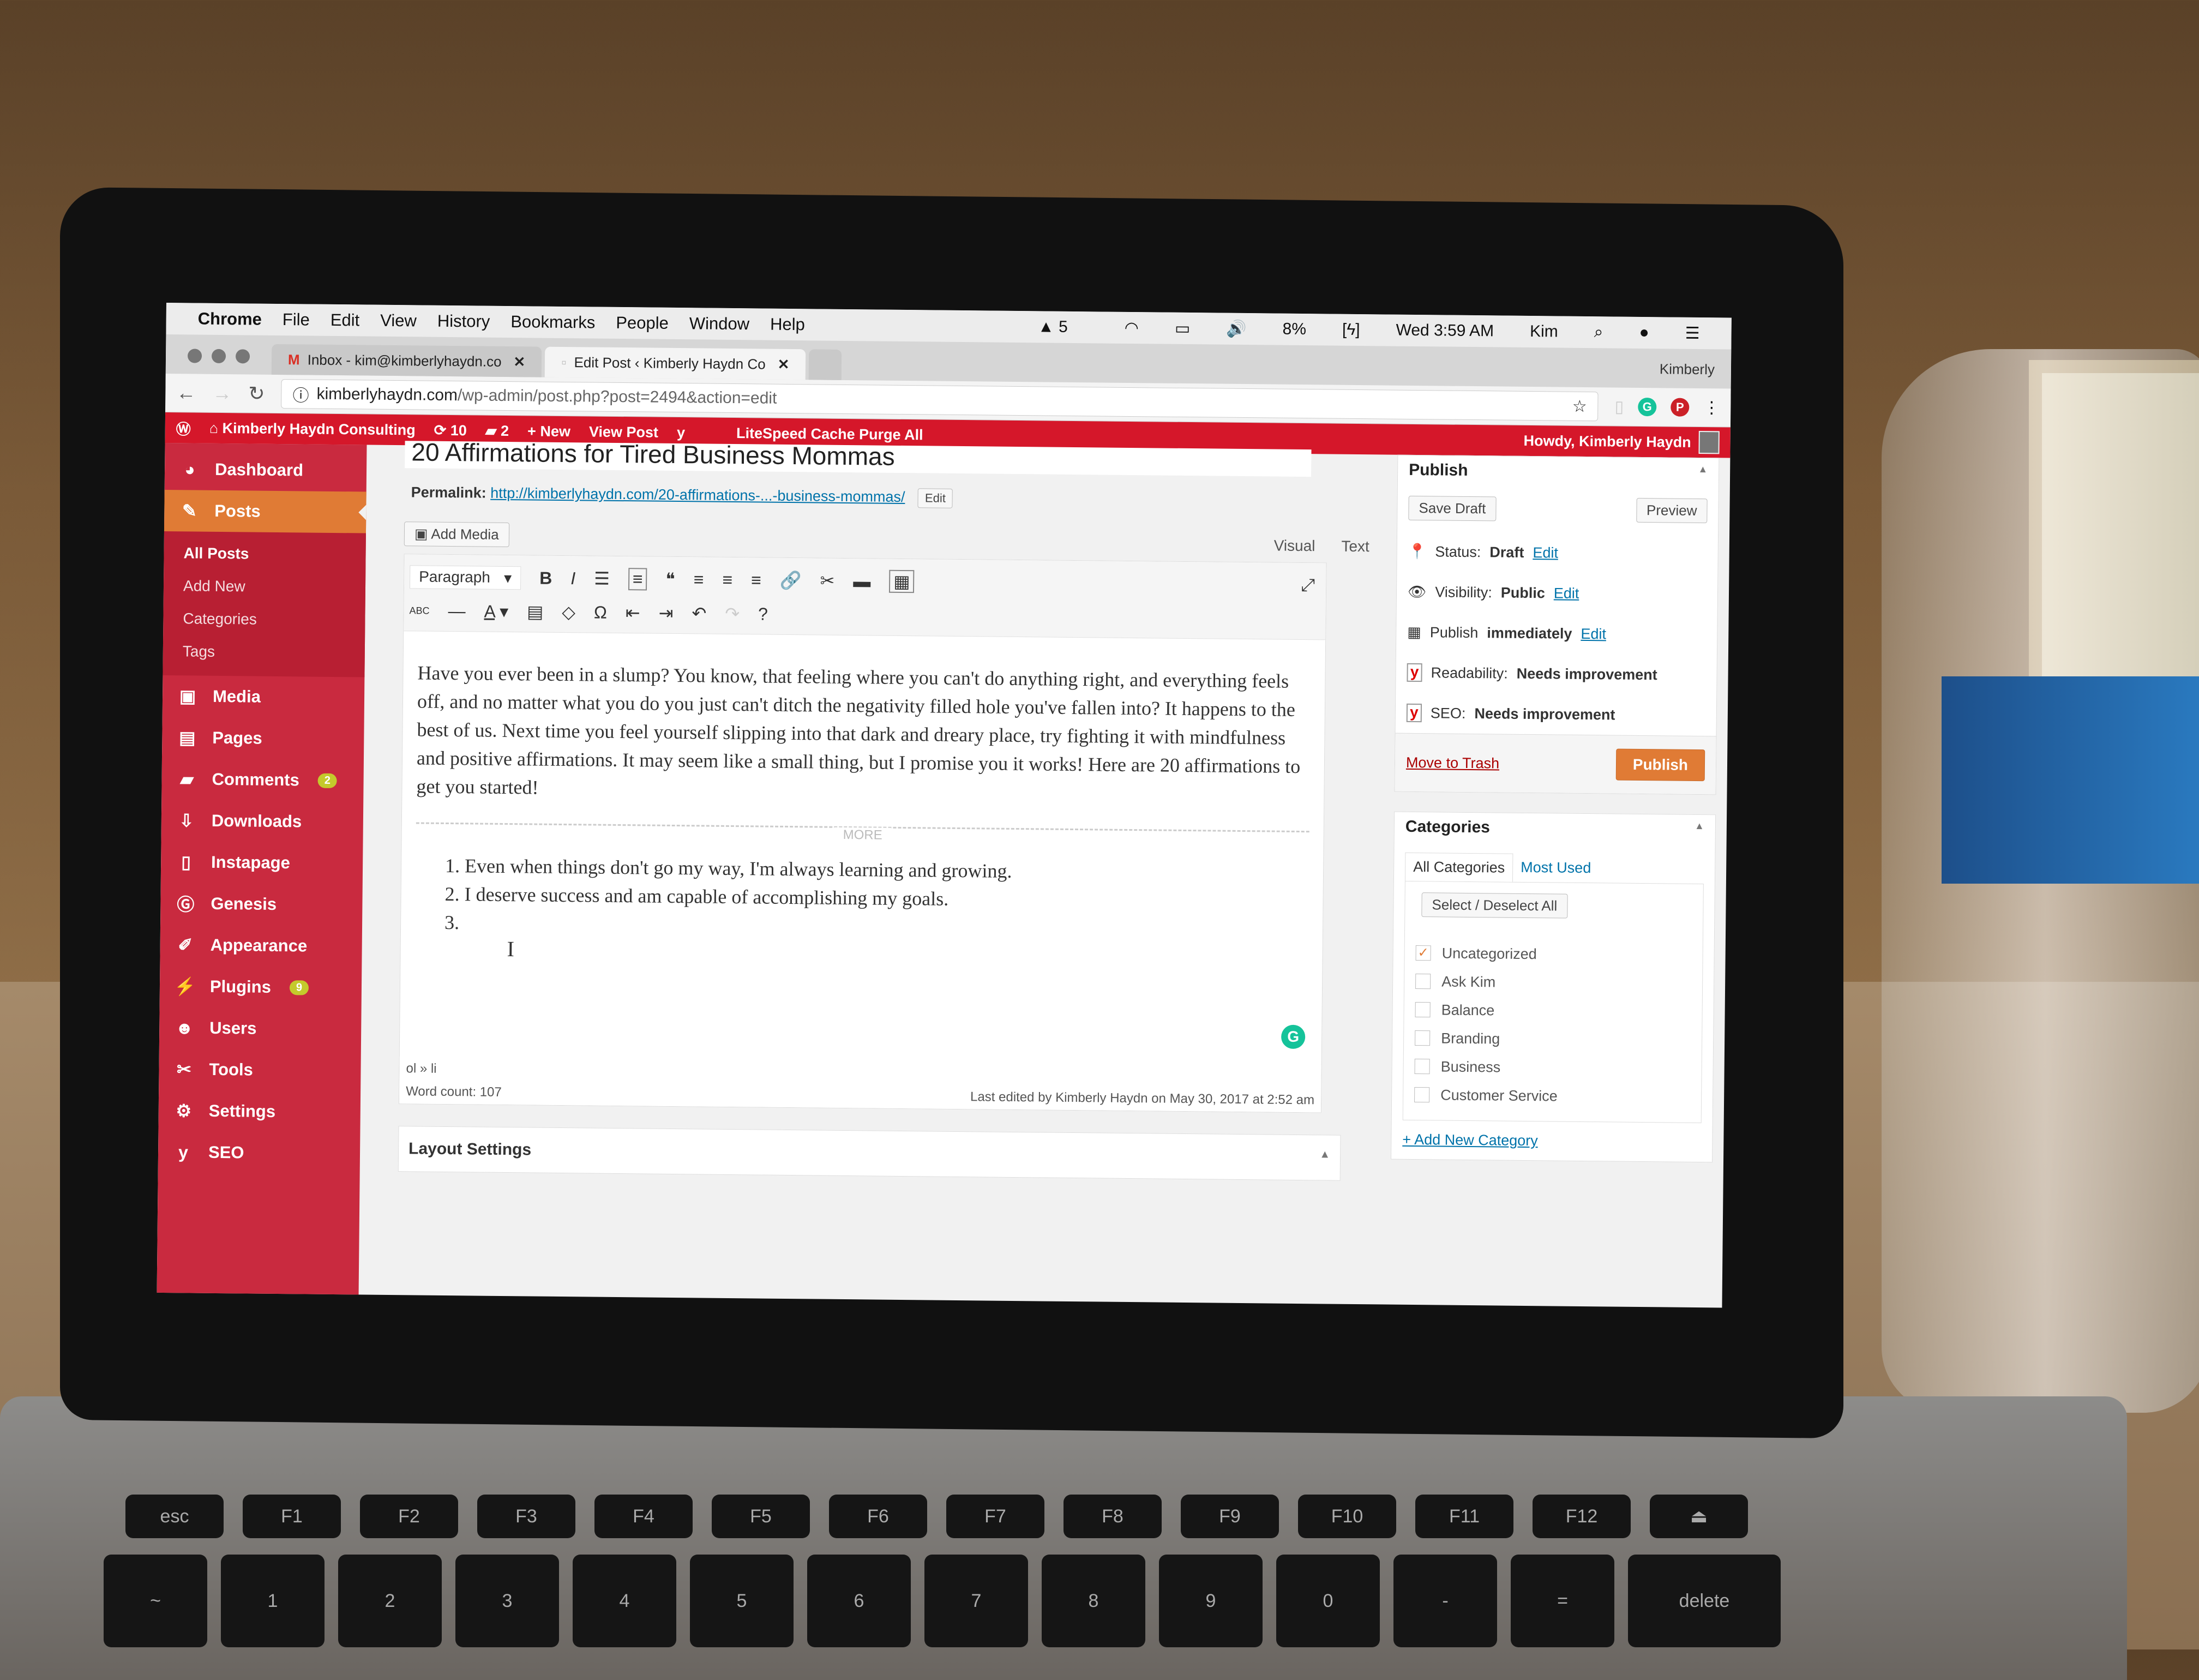 This screenshot has width=2199, height=1680. What do you see at coordinates (756, 580) in the screenshot?
I see `align-right-icon: ≡` at bounding box center [756, 580].